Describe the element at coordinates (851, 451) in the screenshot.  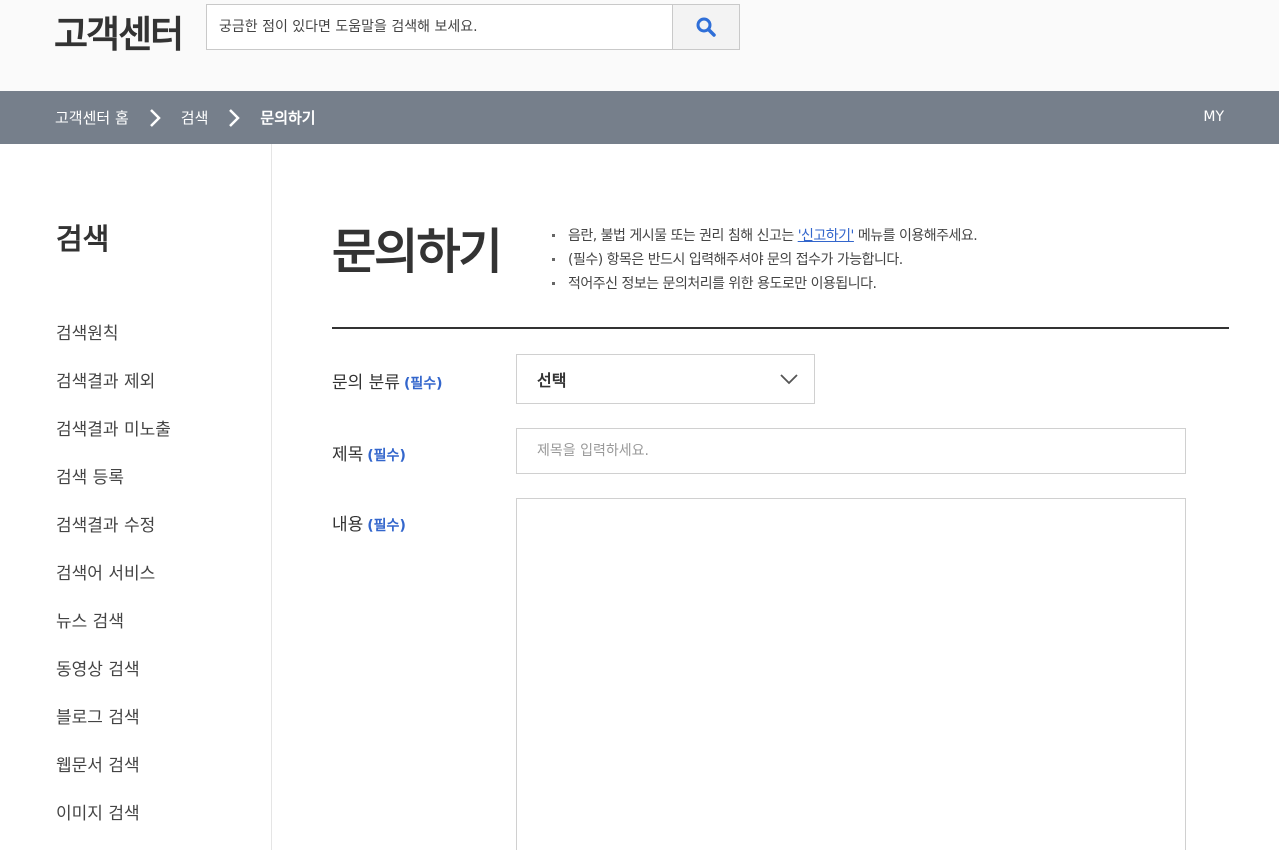
I see `subject-input` at that location.